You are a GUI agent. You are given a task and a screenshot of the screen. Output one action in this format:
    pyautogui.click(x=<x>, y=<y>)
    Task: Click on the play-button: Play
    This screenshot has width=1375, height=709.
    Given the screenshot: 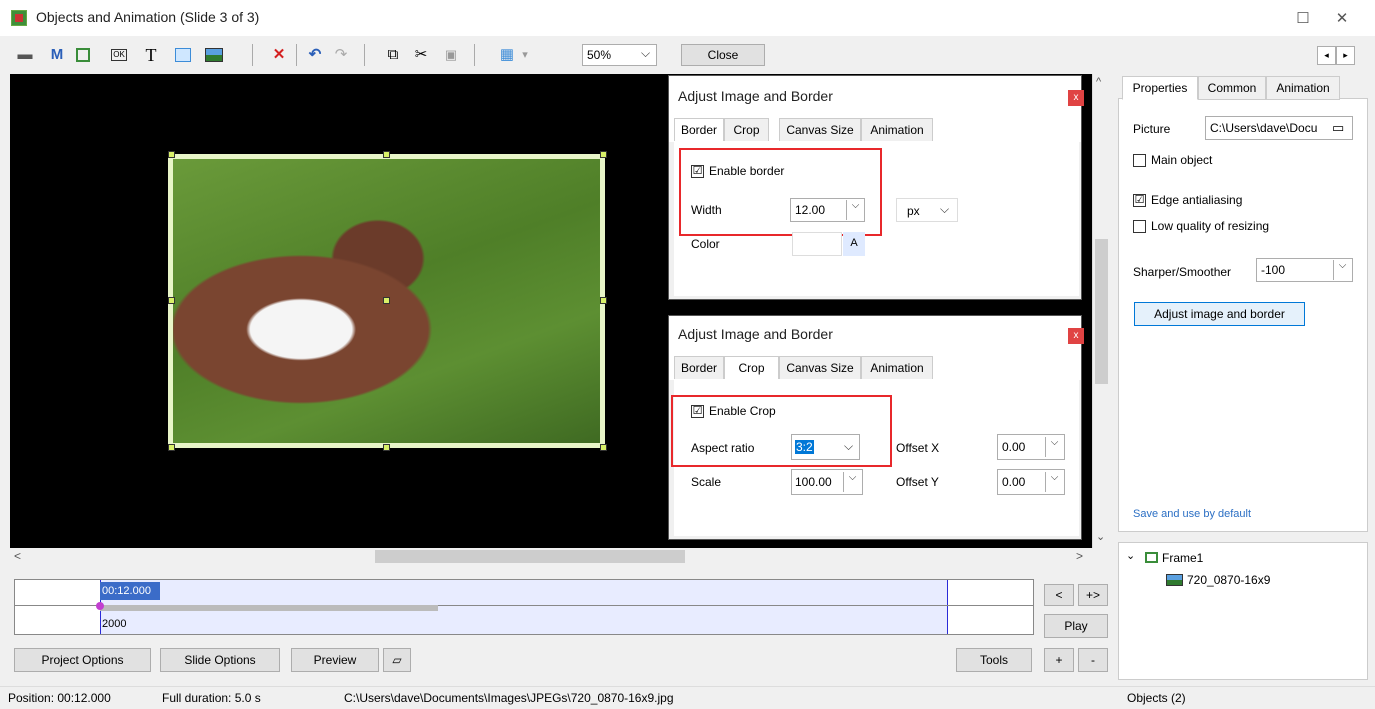 What is the action you would take?
    pyautogui.click(x=1076, y=626)
    